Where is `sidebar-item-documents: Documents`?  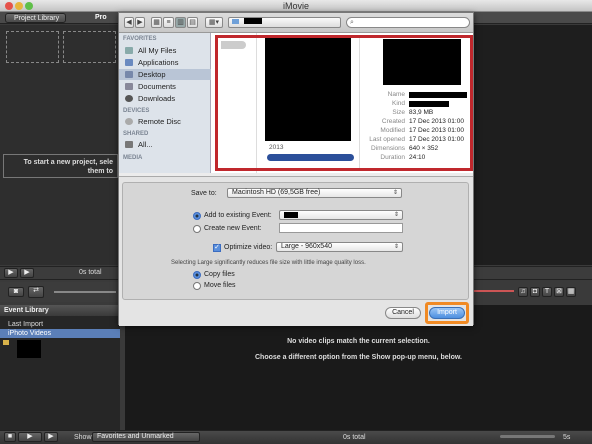 sidebar-item-documents: Documents is located at coordinates (165, 86).